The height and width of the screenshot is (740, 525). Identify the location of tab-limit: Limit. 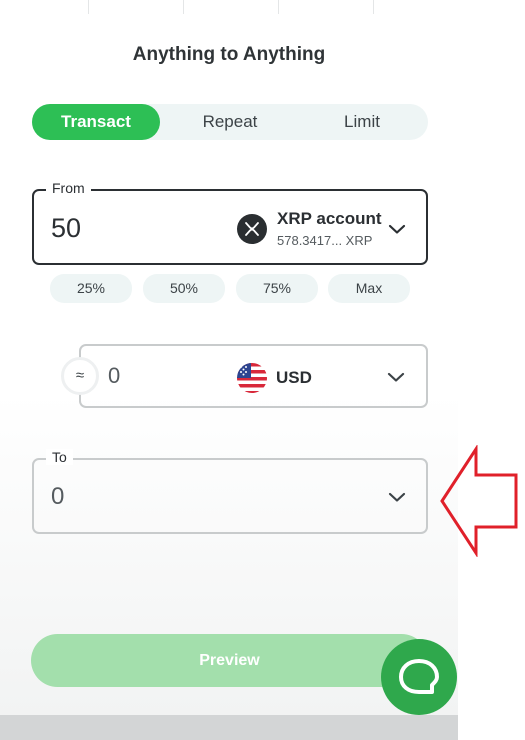
(362, 122).